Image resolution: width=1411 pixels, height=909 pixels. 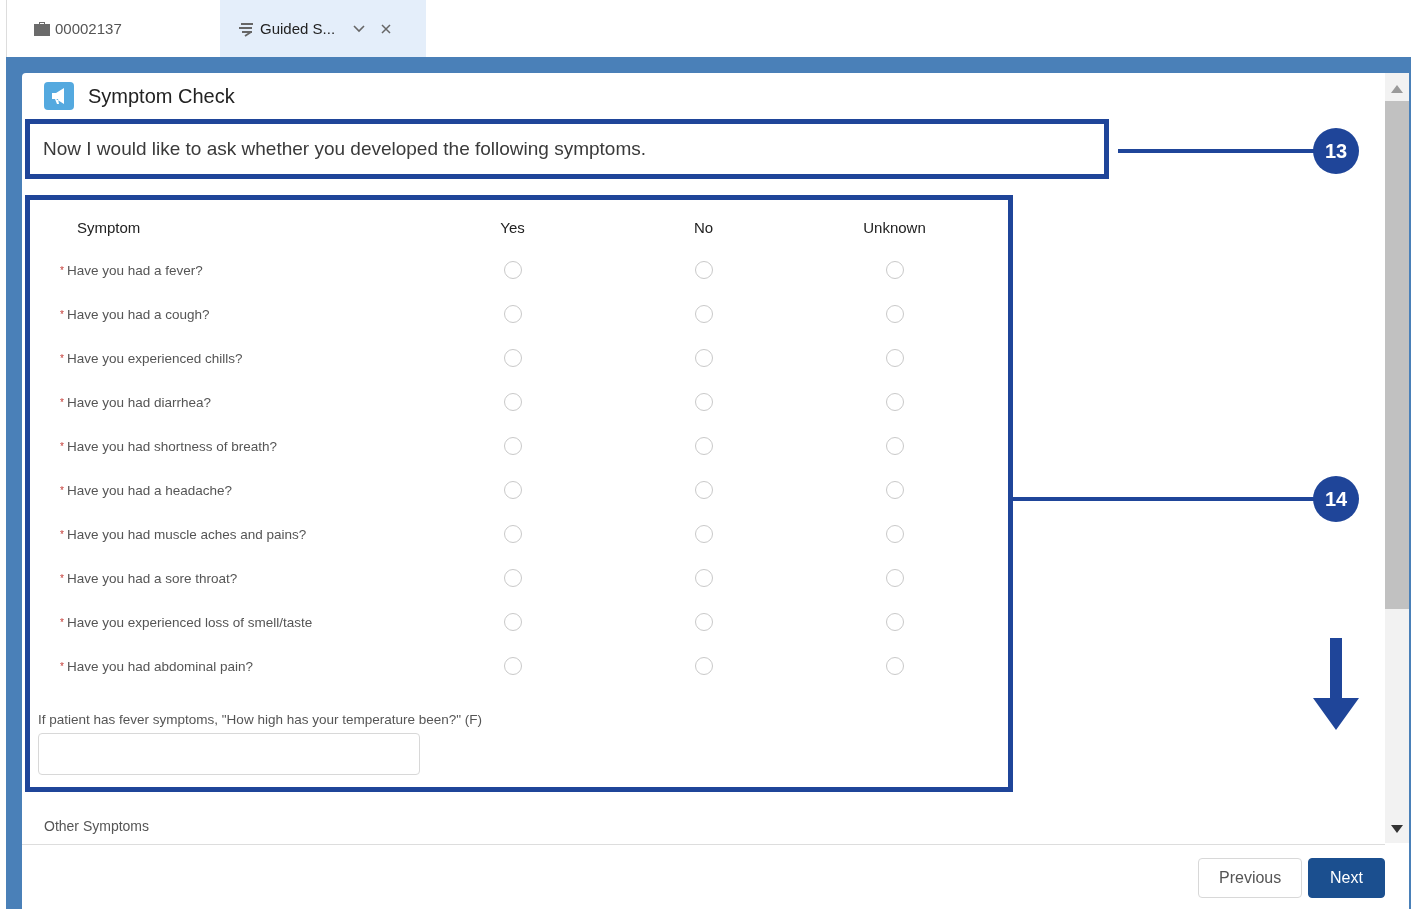 I want to click on column-header: Symptom, so click(x=109, y=228).